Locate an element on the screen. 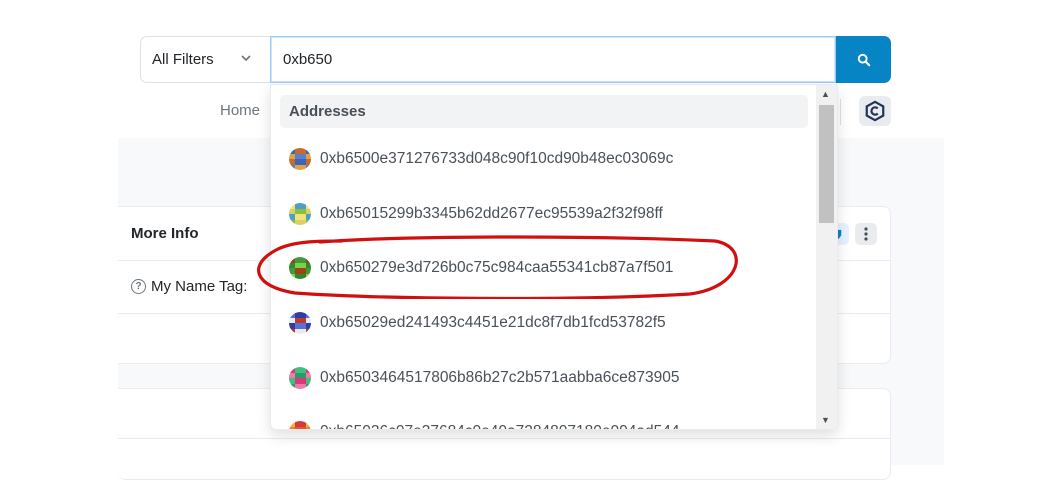 Image resolution: width=1050 pixels, height=480 pixels. help-icon: ? is located at coordinates (138, 286).